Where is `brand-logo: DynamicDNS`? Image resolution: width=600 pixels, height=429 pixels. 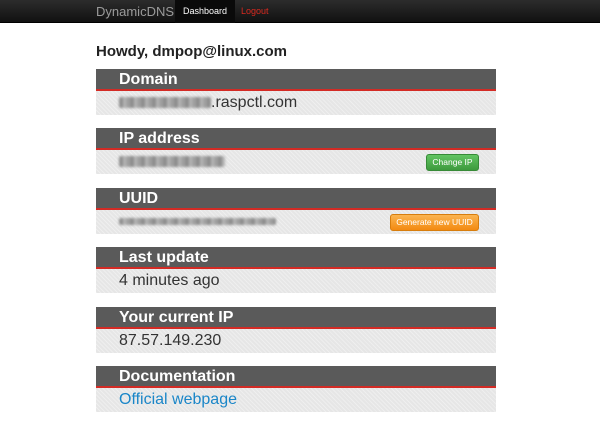 brand-logo: DynamicDNS is located at coordinates (135, 11).